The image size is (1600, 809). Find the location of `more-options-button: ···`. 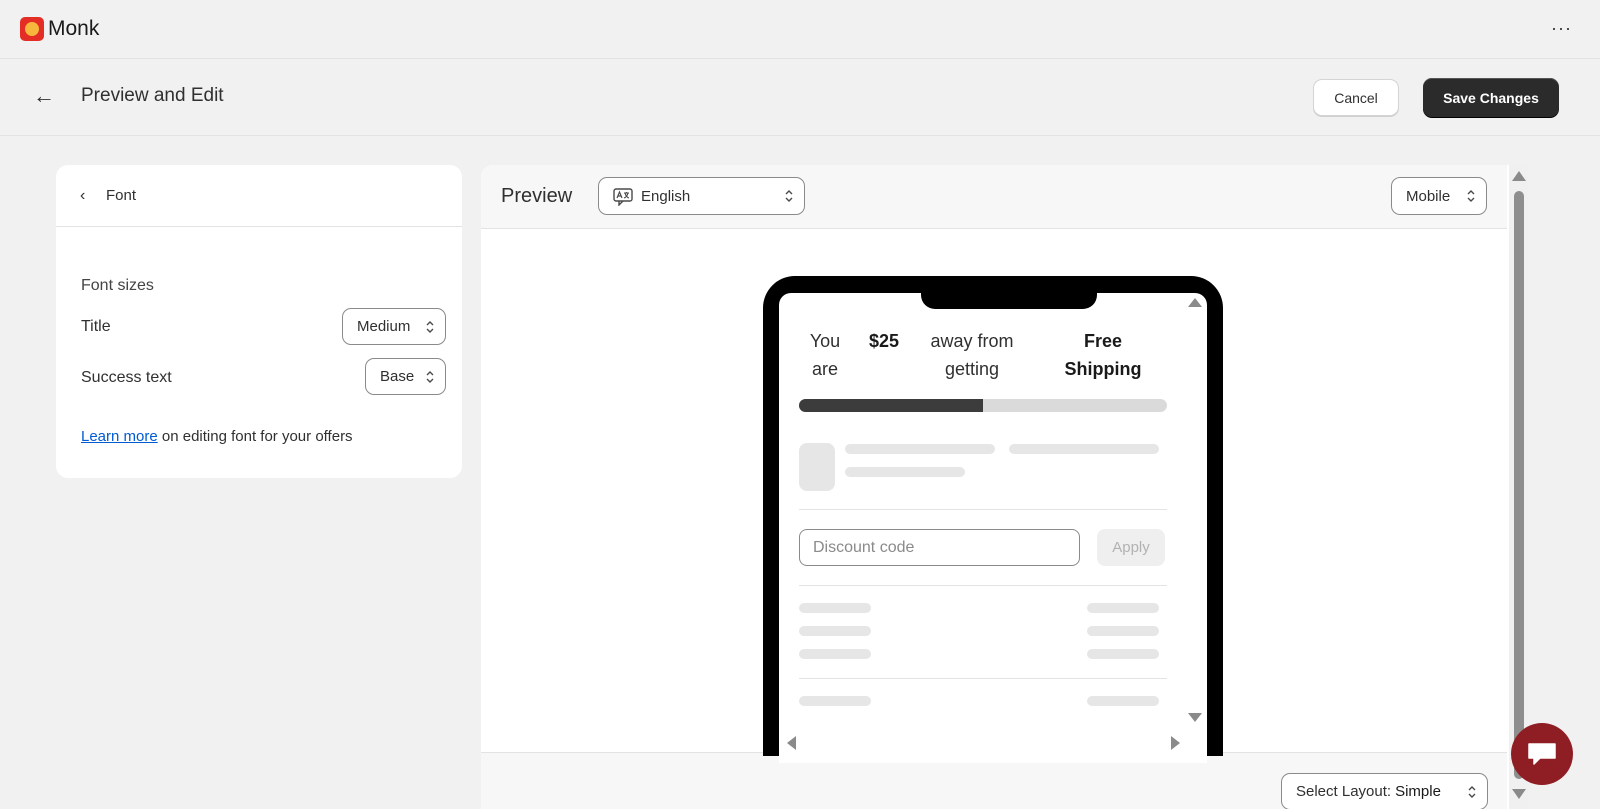

more-options-button: ··· is located at coordinates (1561, 28).